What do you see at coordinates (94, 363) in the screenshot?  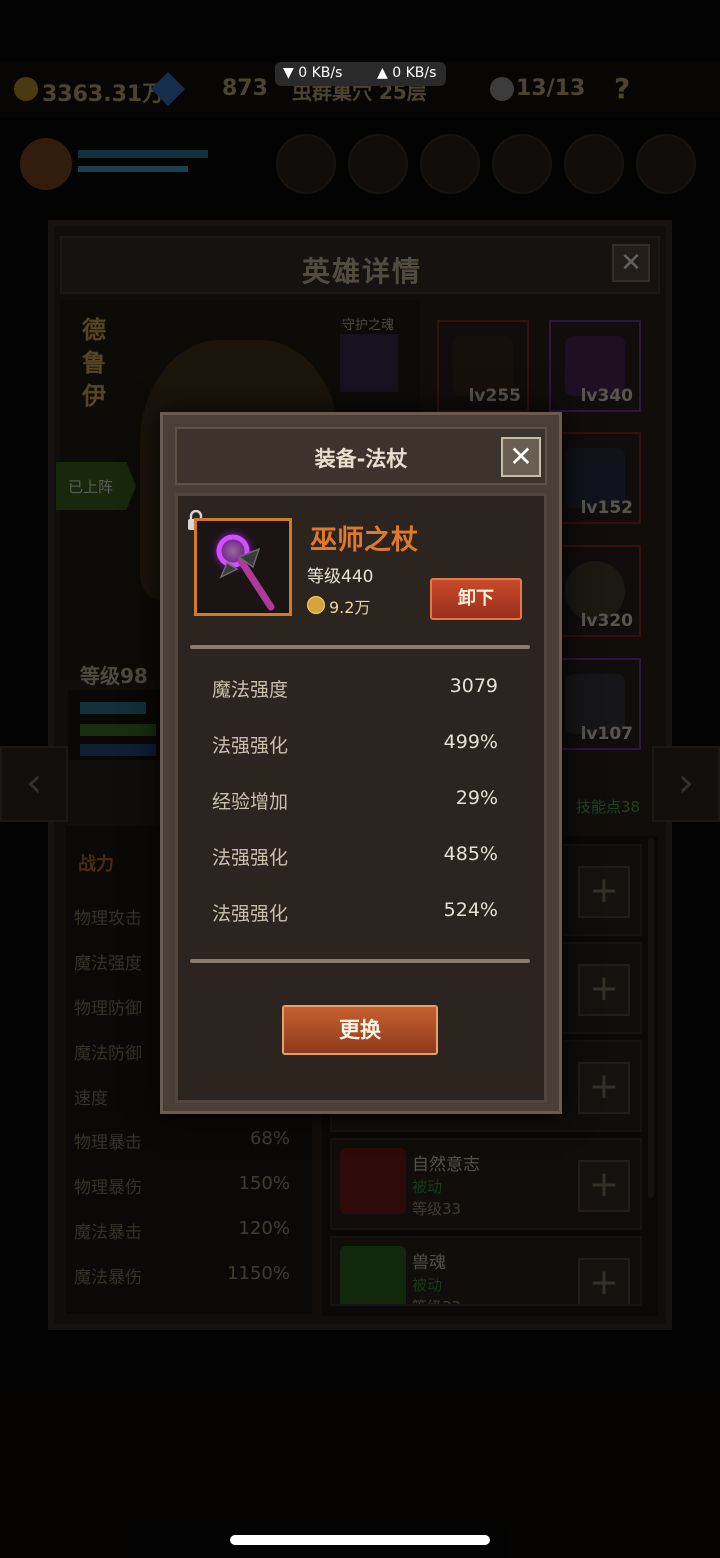 I see `hero-name: 德鲁伊` at bounding box center [94, 363].